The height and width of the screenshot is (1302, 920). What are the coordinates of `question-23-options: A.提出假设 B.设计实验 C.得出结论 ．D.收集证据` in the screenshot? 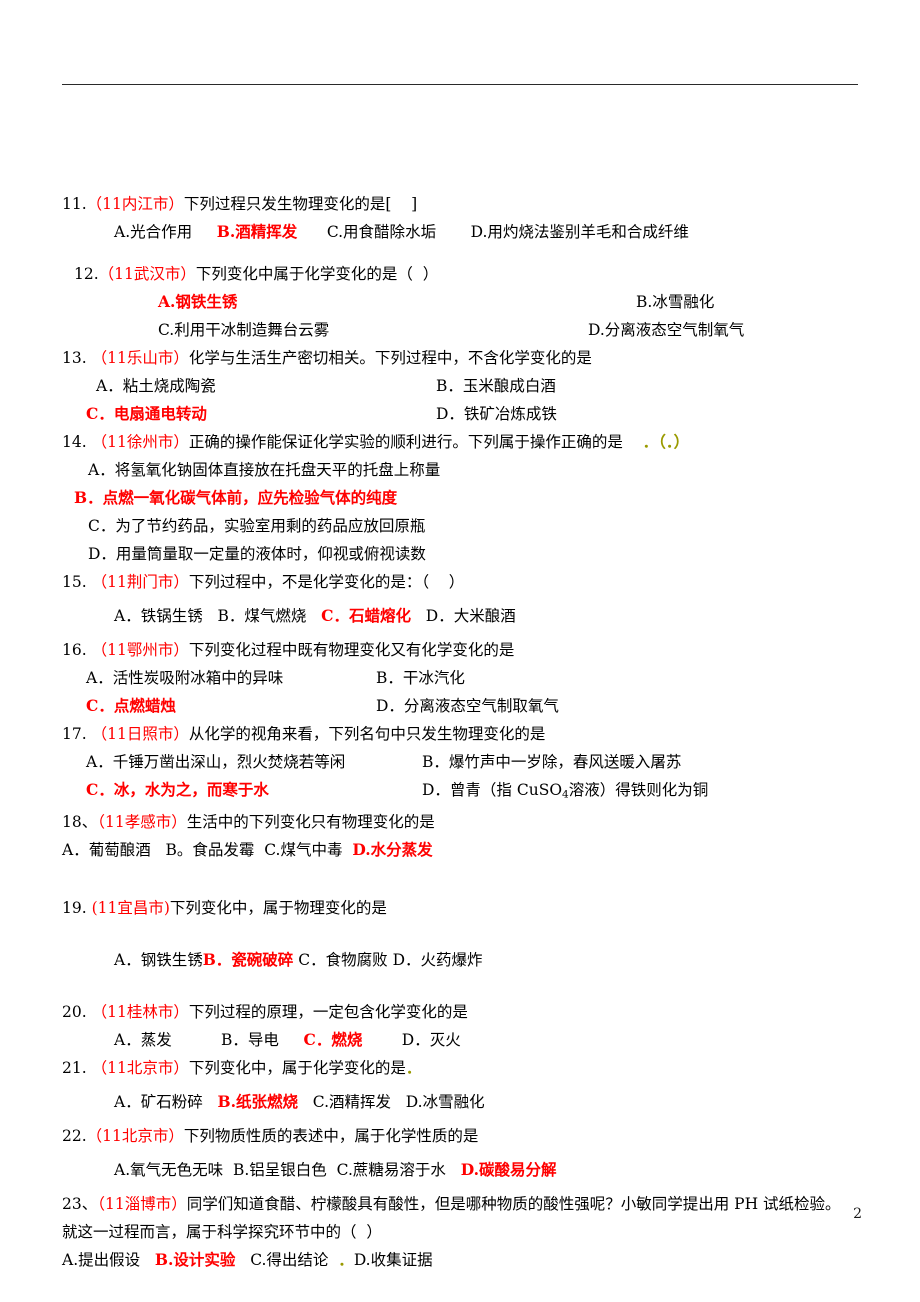 It's located at (462, 1260).